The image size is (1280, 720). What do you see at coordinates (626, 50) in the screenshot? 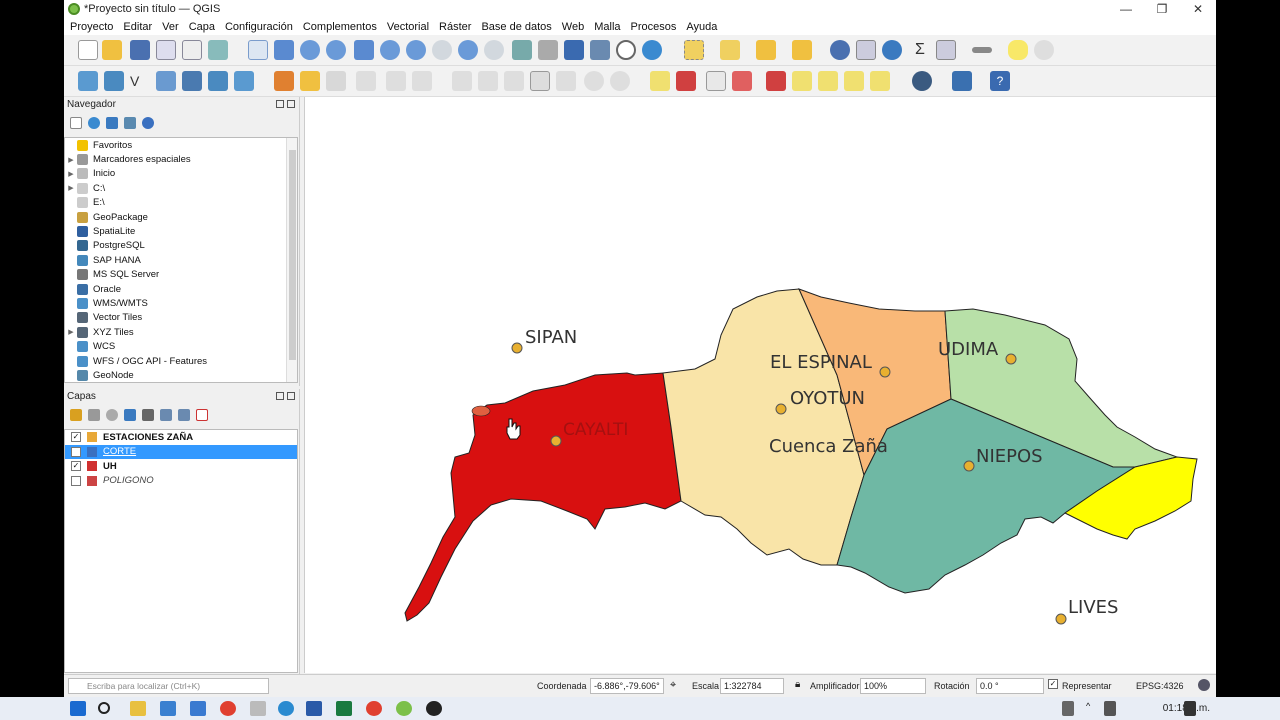
I see `temporal-controller-icon` at bounding box center [626, 50].